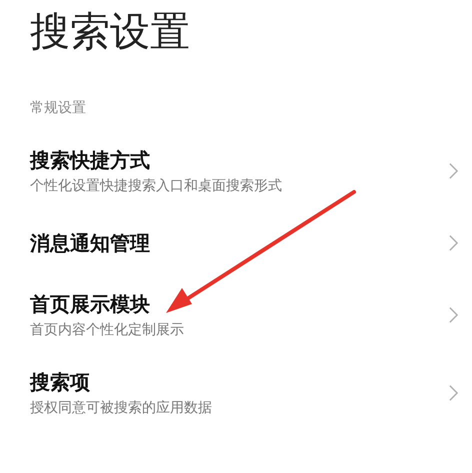  Describe the element at coordinates (90, 243) in the screenshot. I see `item-title: 消息通知管理` at that location.